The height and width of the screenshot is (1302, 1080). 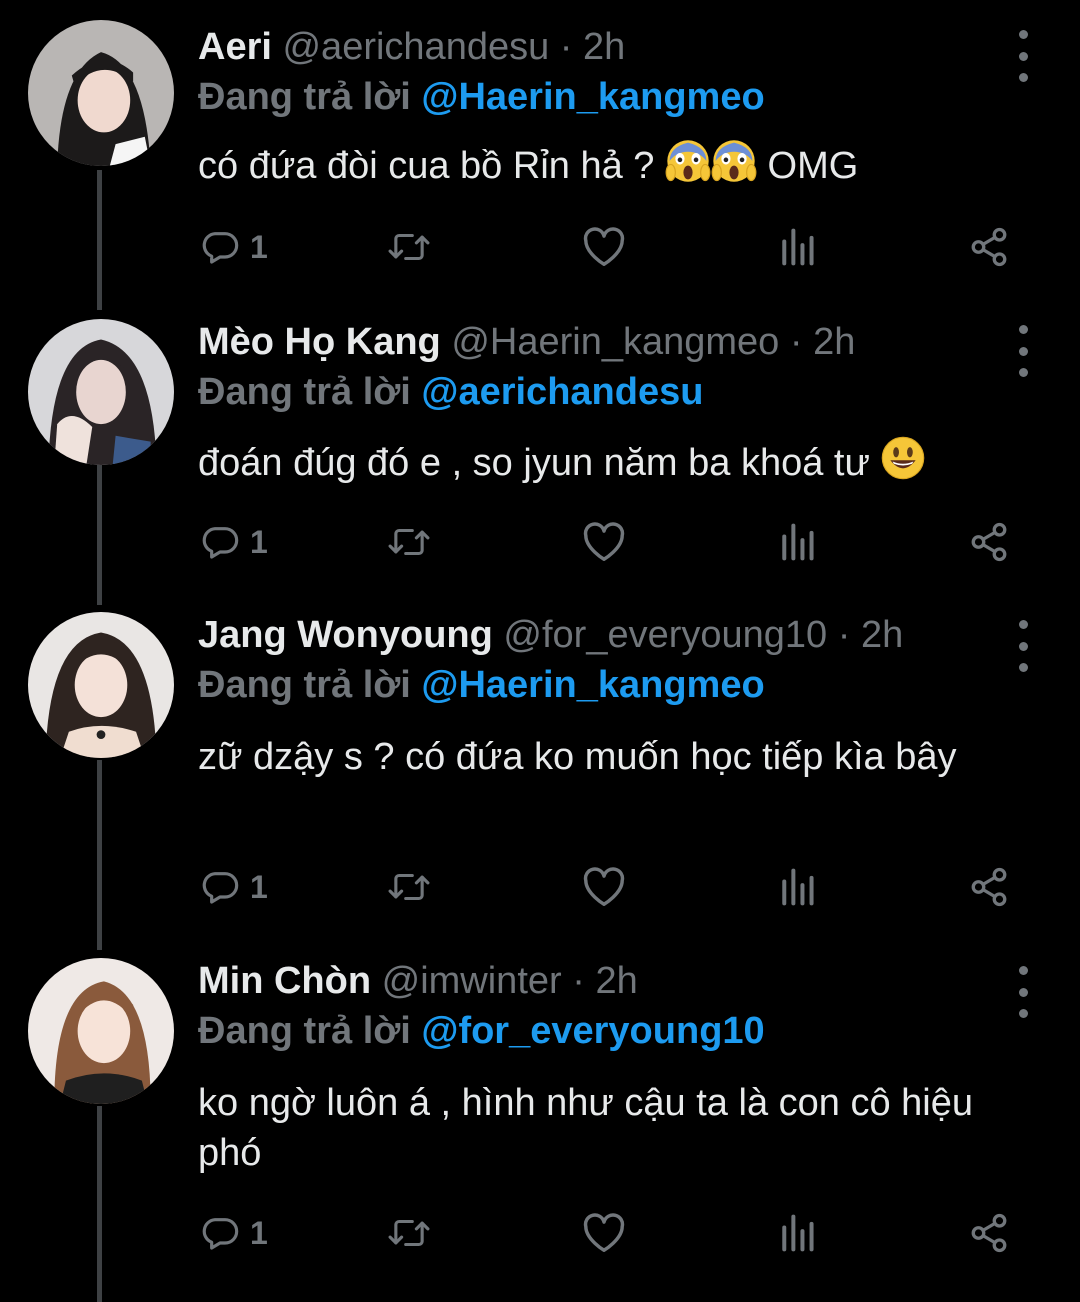 What do you see at coordinates (562, 392) in the screenshot?
I see `reply-to-handle: @aerichandesu` at bounding box center [562, 392].